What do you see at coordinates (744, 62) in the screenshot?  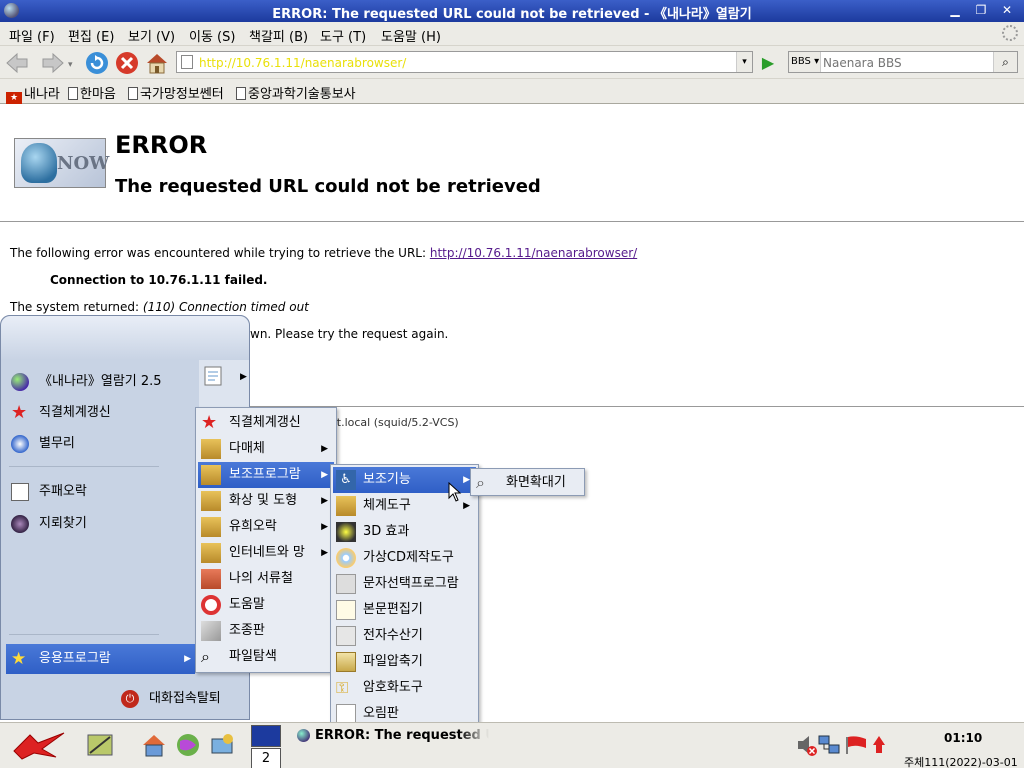 I see `url-dropdown-icon: ▾` at bounding box center [744, 62].